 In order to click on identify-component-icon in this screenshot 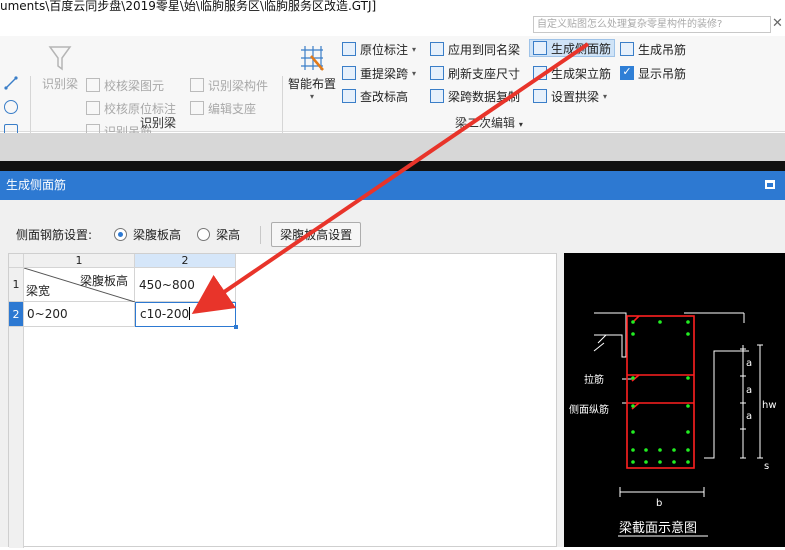, I will do `click(197, 85)`.